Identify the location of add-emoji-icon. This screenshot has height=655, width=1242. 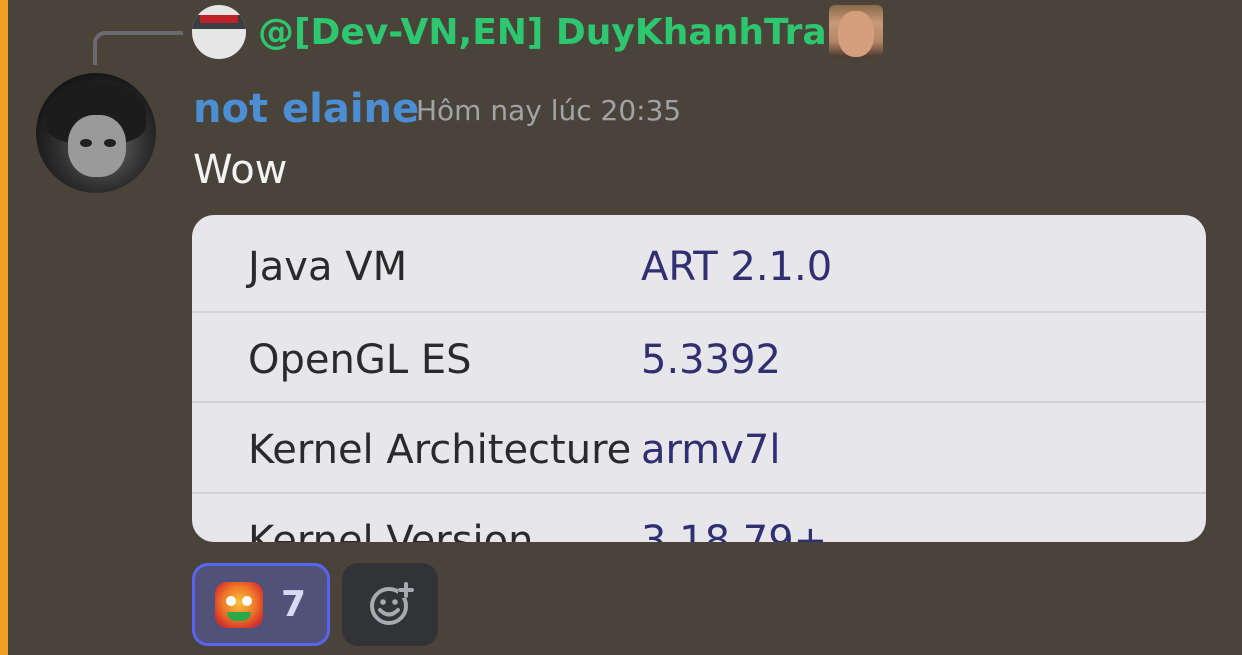
(392, 603).